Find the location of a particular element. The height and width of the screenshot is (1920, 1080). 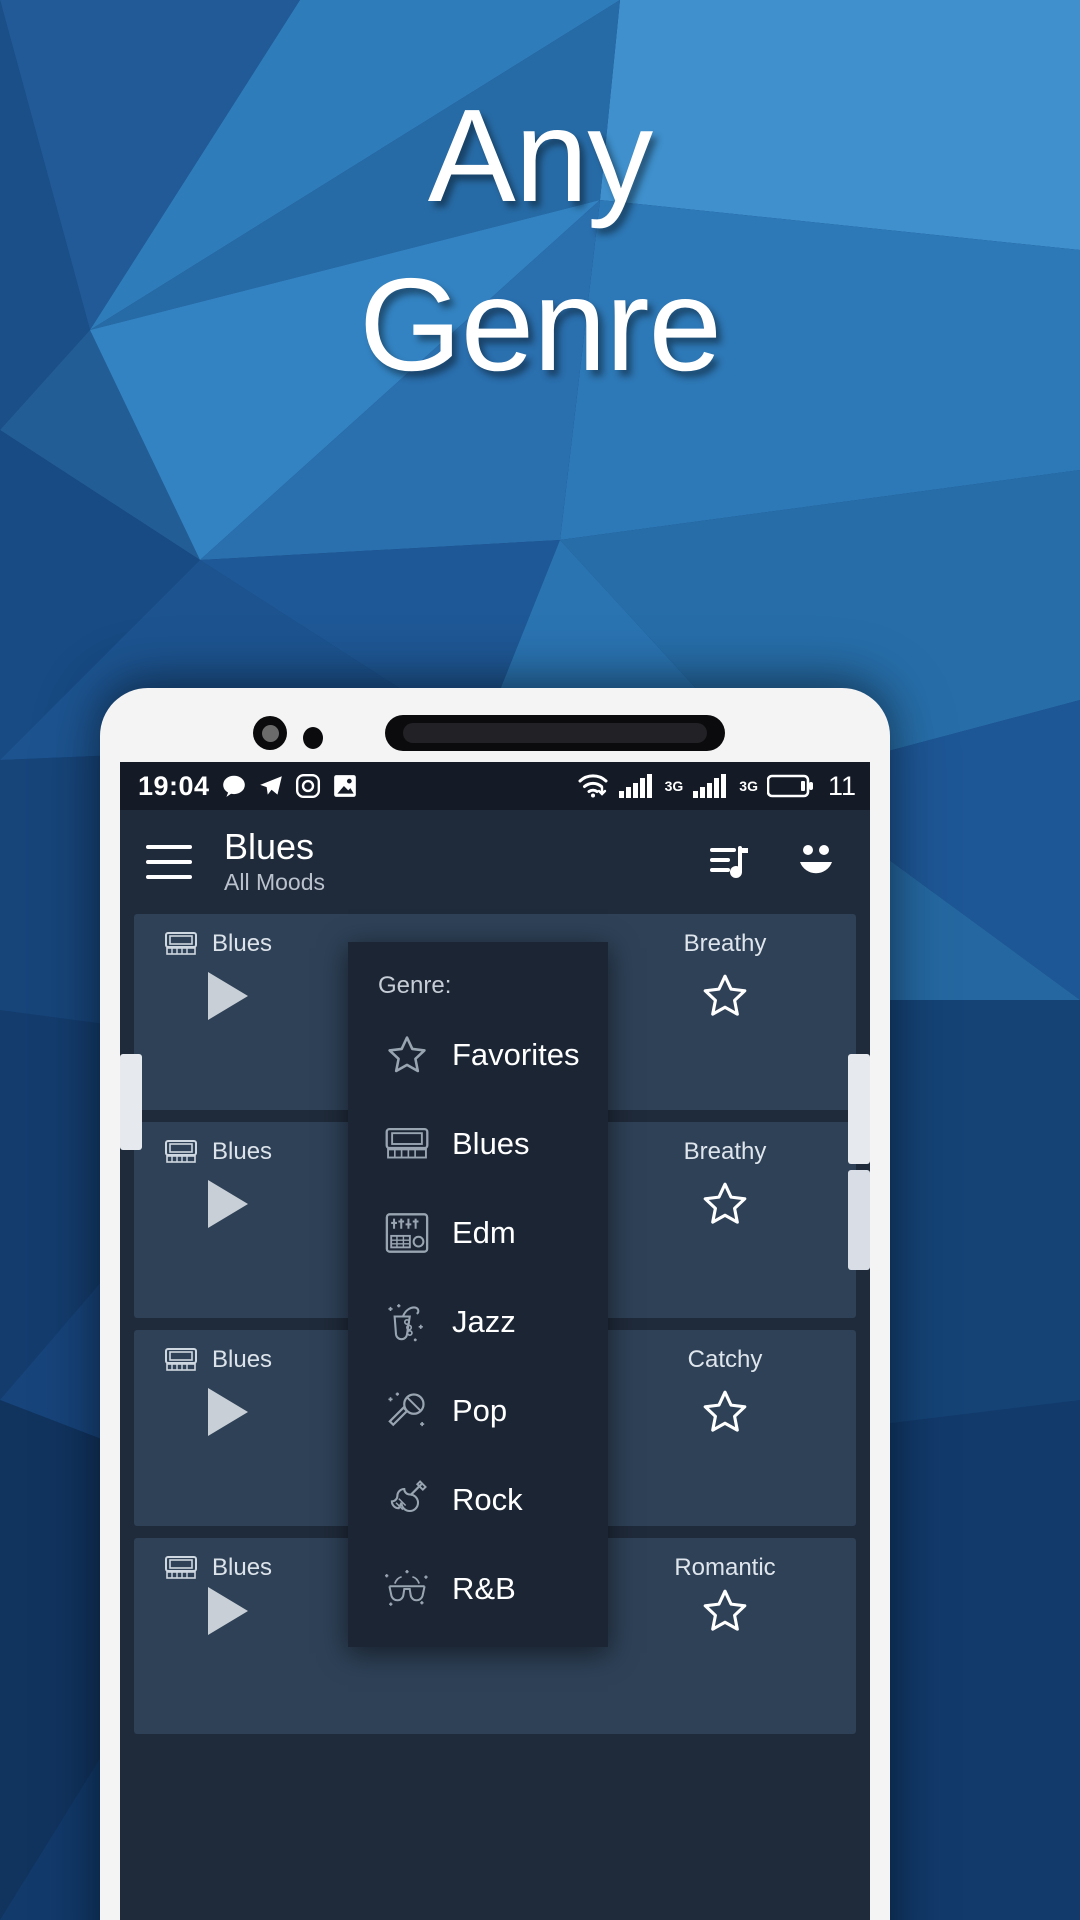

menu-item-favorites: Favorites is located at coordinates (478, 1054).